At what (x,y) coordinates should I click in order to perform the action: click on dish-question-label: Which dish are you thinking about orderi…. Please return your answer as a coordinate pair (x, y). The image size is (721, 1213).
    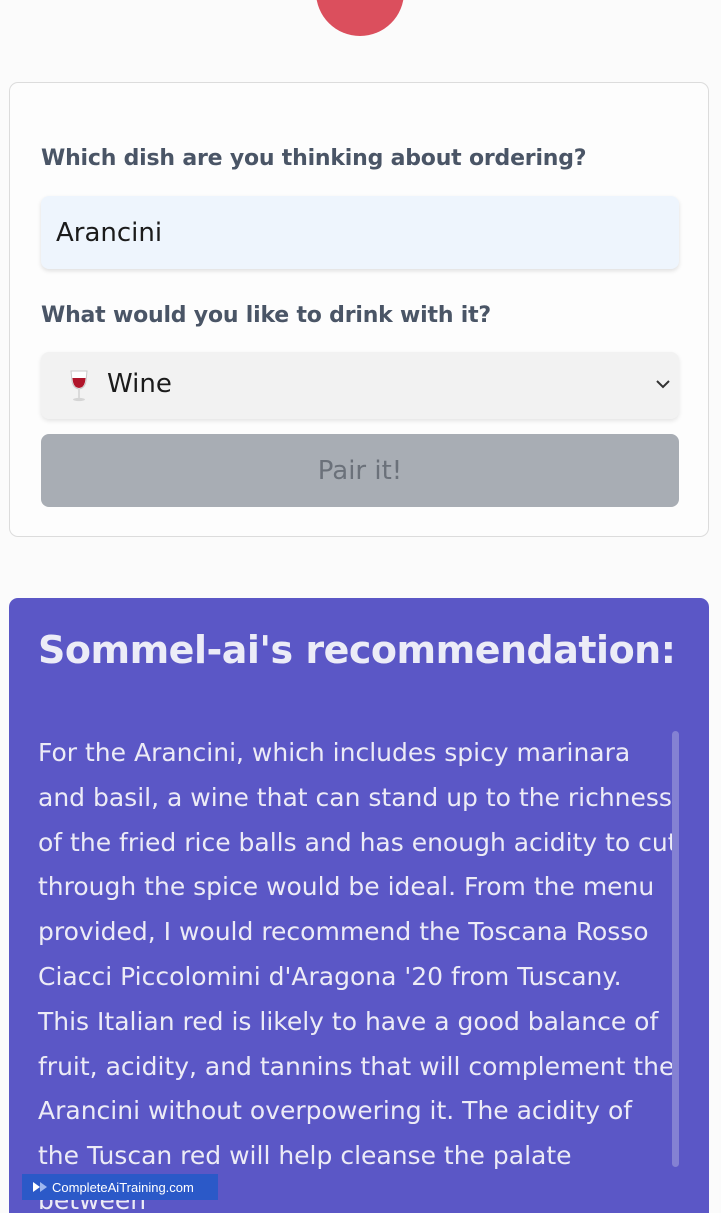
    Looking at the image, I should click on (314, 158).